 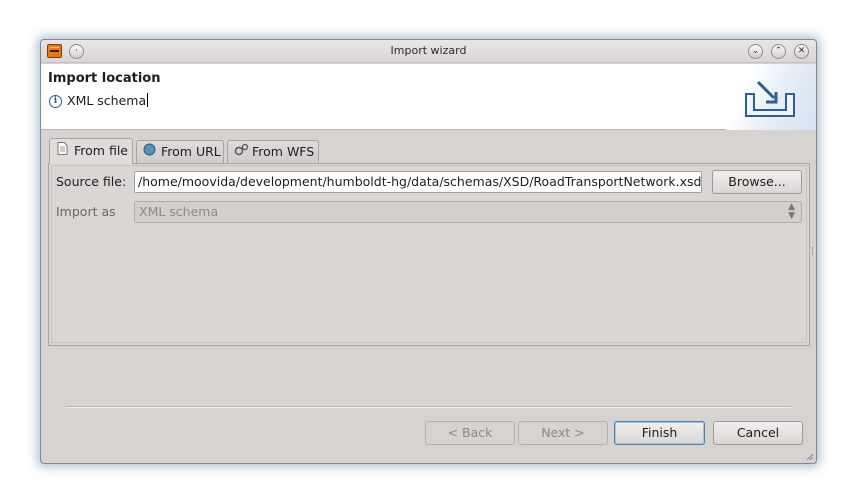 I want to click on wizard-header: Import location i XML schema, so click(x=428, y=97).